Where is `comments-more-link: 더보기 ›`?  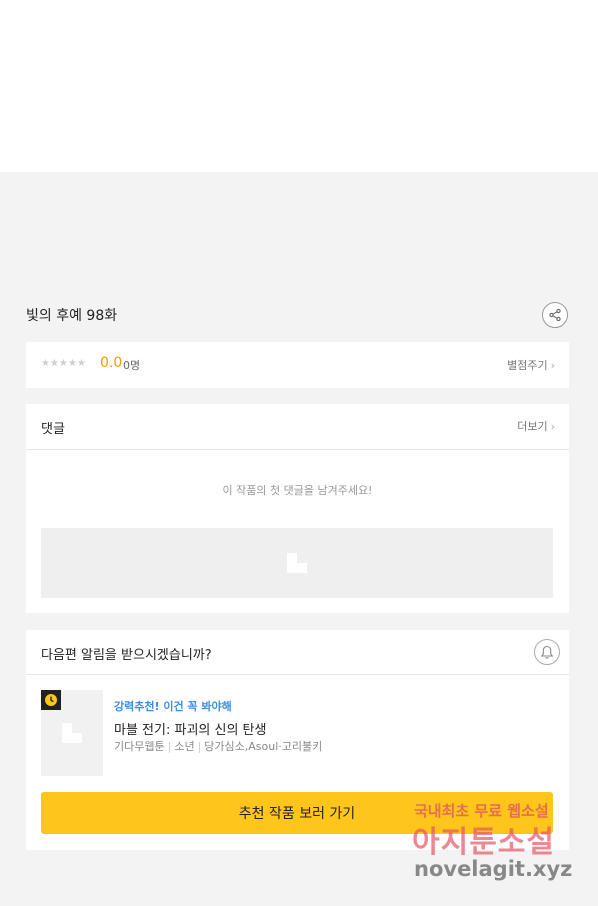 comments-more-link: 더보기 › is located at coordinates (536, 426).